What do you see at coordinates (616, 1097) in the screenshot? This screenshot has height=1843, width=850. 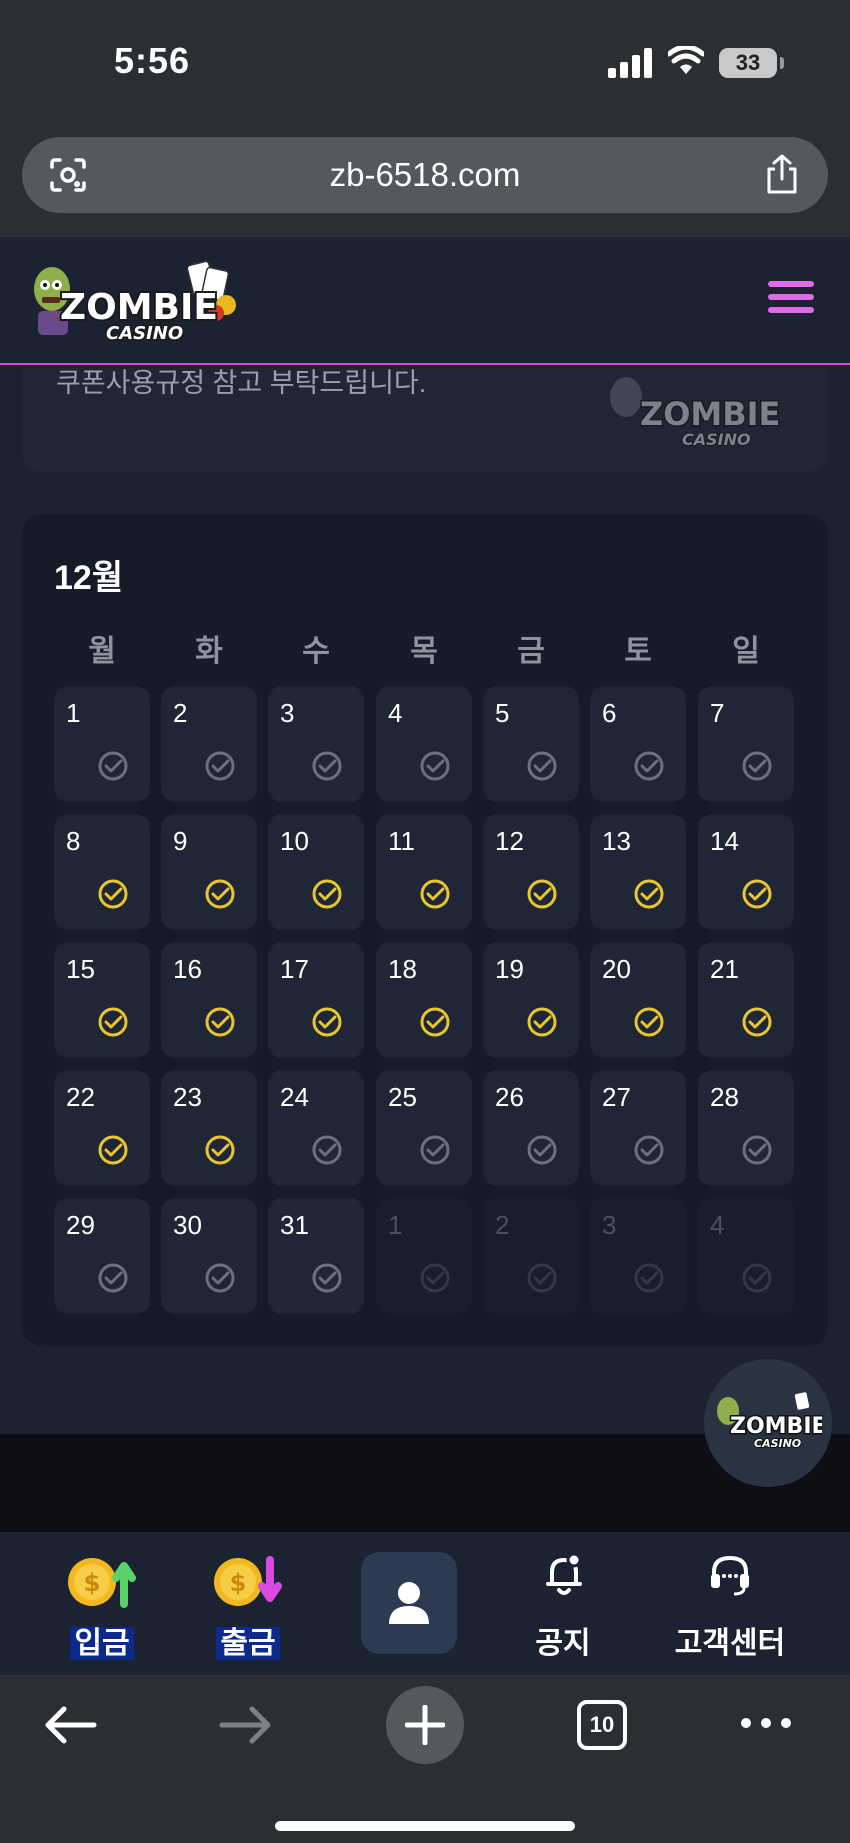 I see `calendar-day-number: 27` at bounding box center [616, 1097].